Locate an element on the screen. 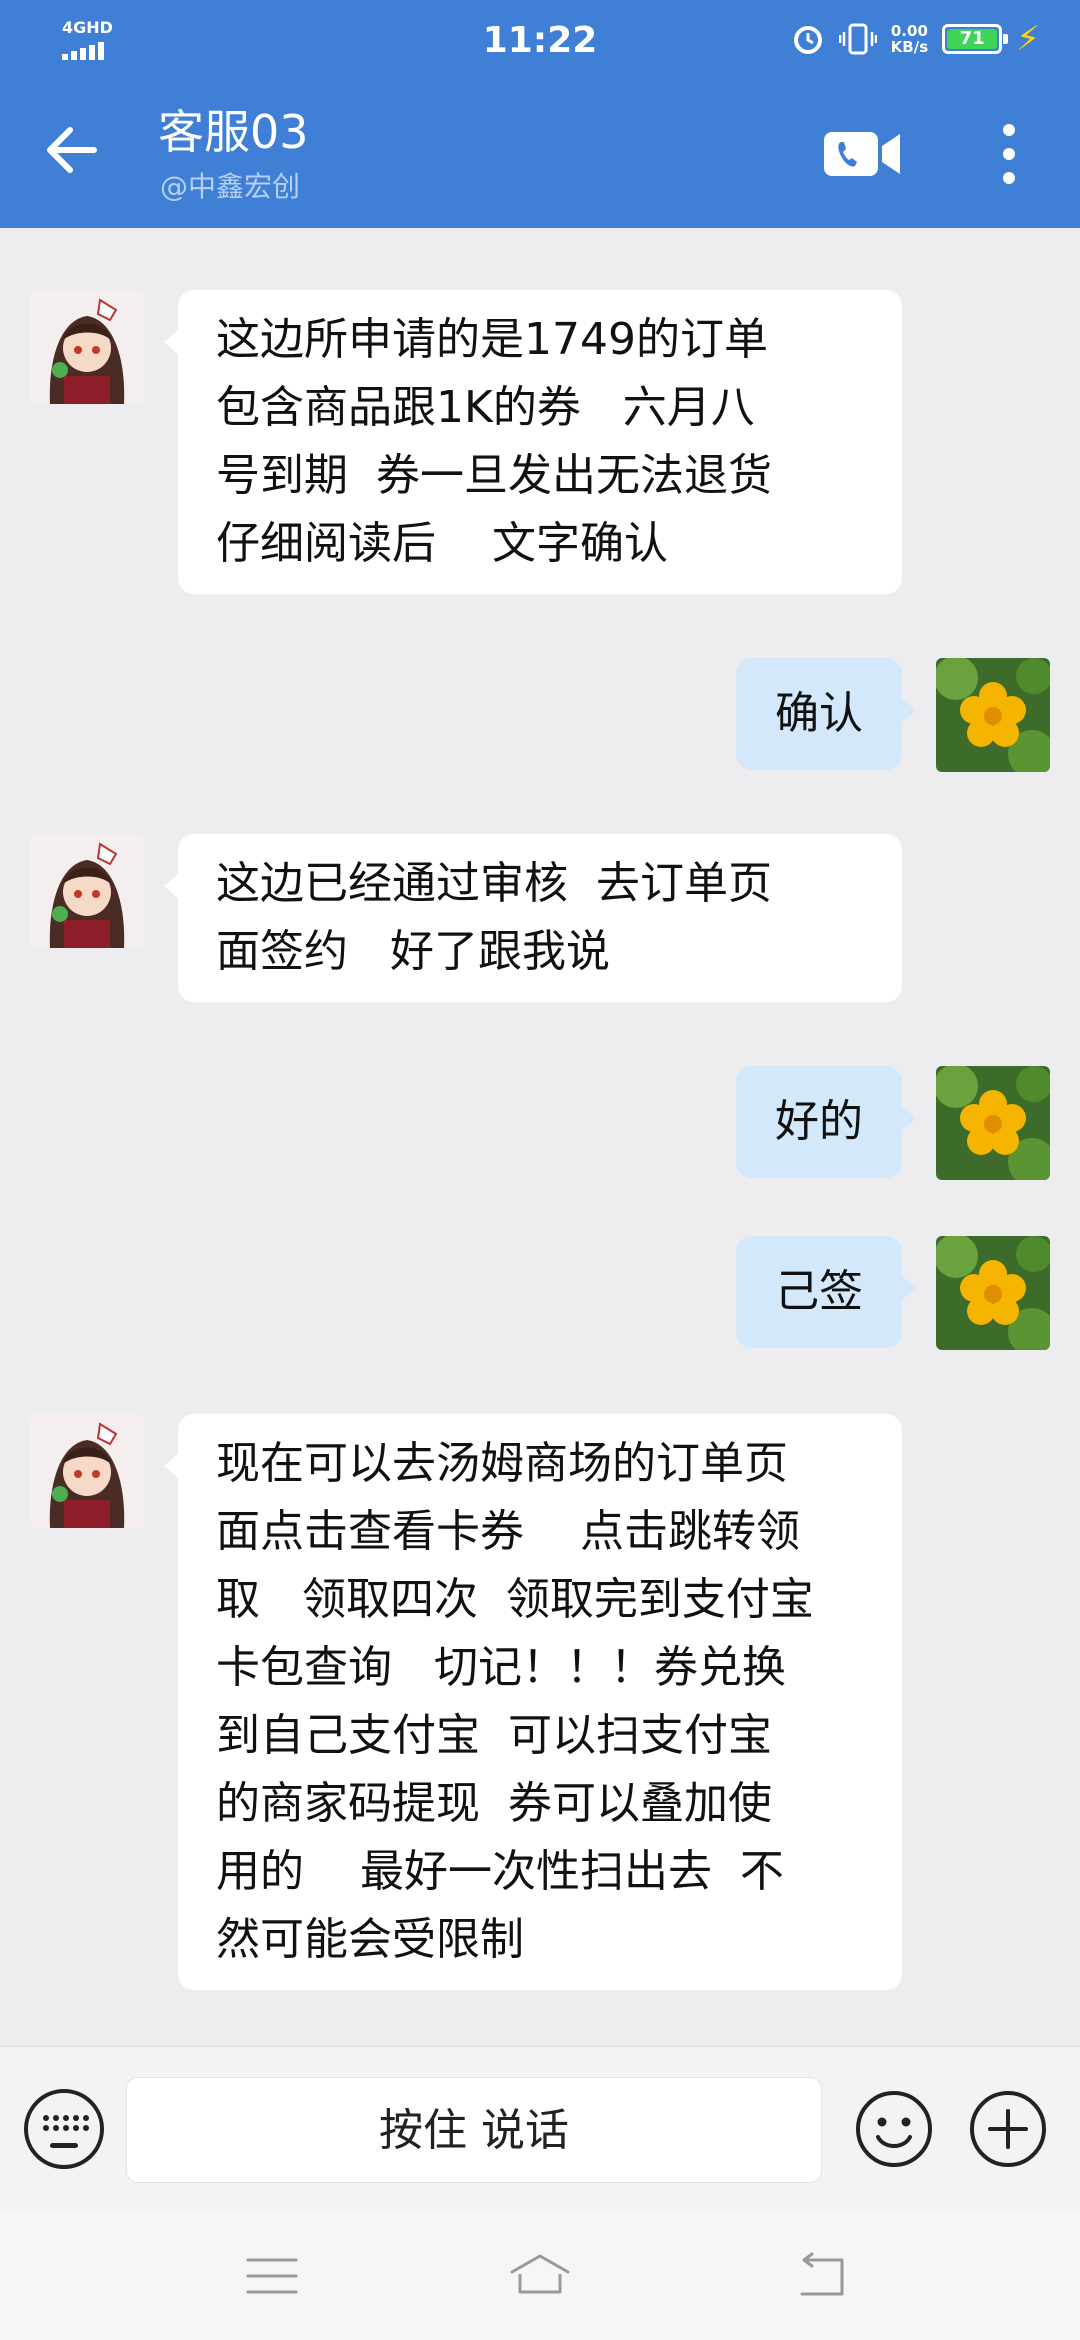  emoji-icon is located at coordinates (894, 2129).